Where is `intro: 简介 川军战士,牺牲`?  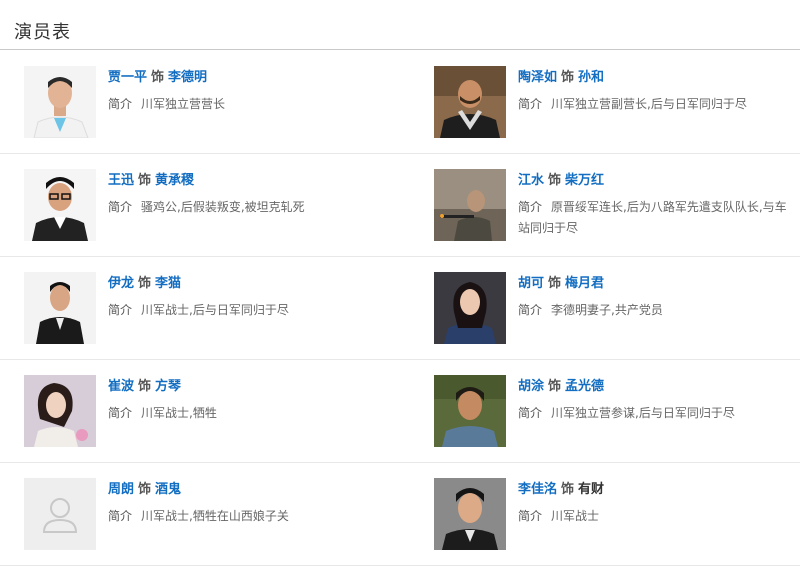 intro: 简介 川军战士,牺牲 is located at coordinates (255, 413).